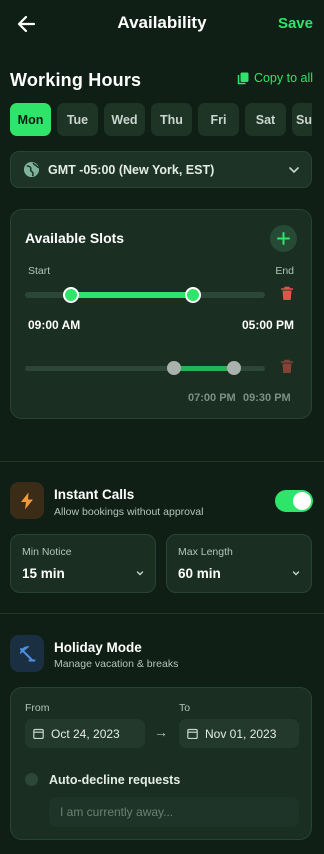 The height and width of the screenshot is (854, 324). What do you see at coordinates (199, 573) in the screenshot?
I see `max-length-value: 60 min` at bounding box center [199, 573].